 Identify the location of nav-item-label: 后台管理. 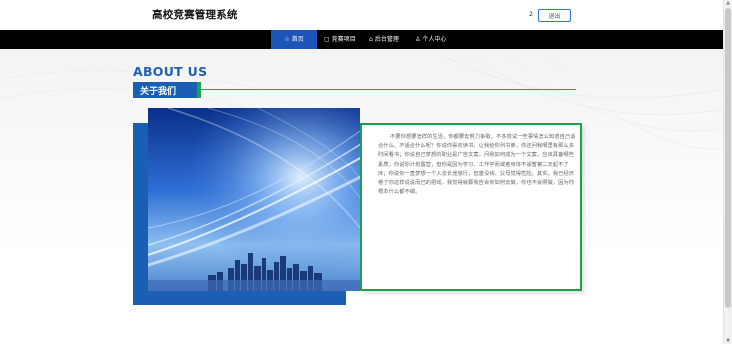
(386, 39).